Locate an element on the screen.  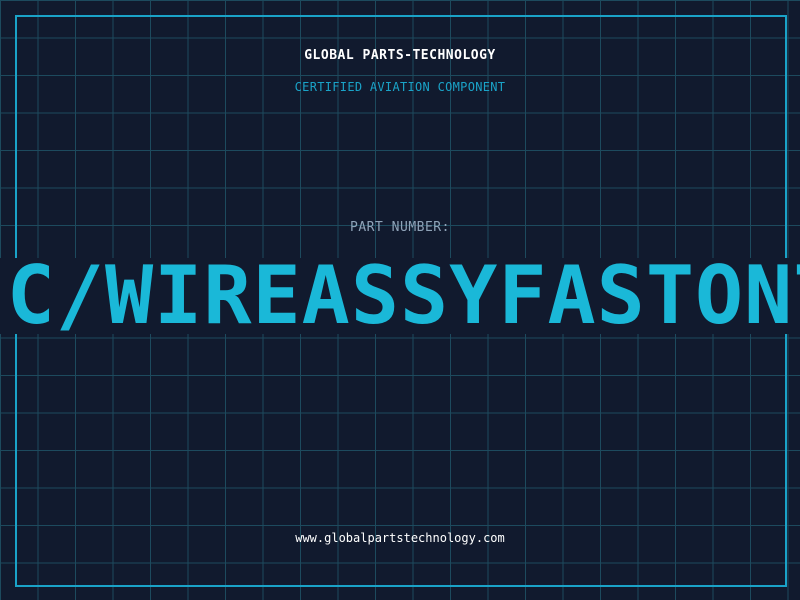
part-number-value: -C/WIREASSYFASTONT is located at coordinates (400, 296).